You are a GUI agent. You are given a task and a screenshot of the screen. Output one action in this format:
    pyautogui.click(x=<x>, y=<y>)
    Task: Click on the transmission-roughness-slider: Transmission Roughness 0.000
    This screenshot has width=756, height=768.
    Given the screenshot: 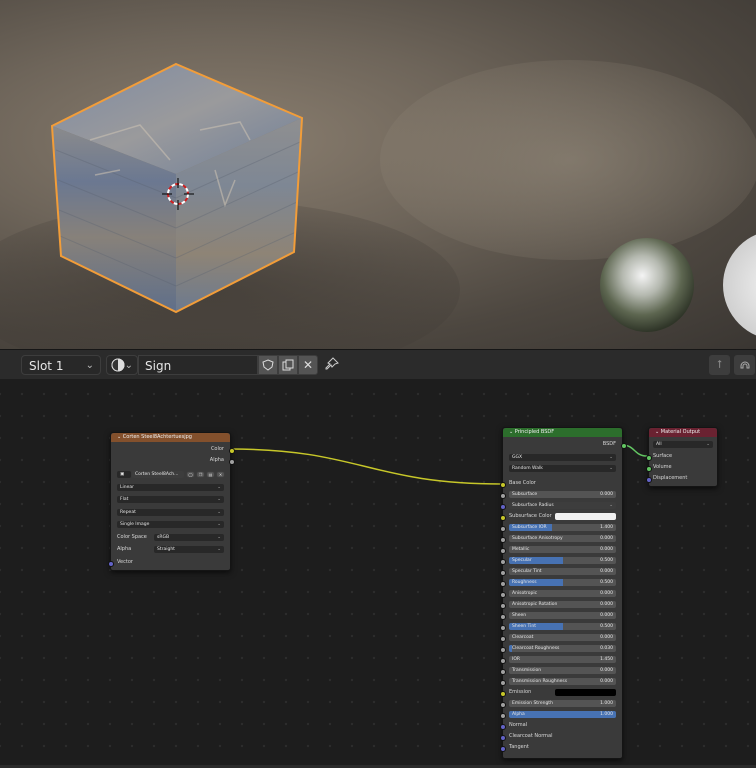 What is the action you would take?
    pyautogui.click(x=562, y=681)
    